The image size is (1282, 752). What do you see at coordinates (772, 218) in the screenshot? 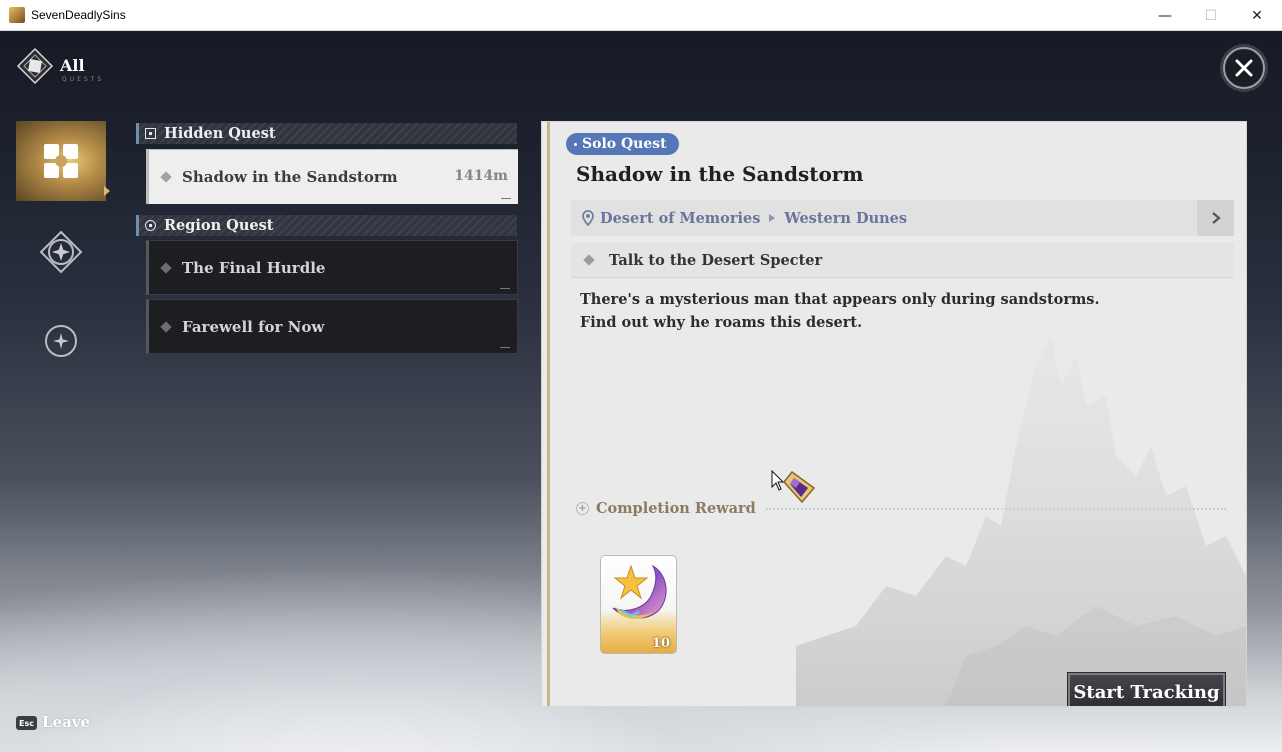
I see `breadcrumb-arrow-icon` at bounding box center [772, 218].